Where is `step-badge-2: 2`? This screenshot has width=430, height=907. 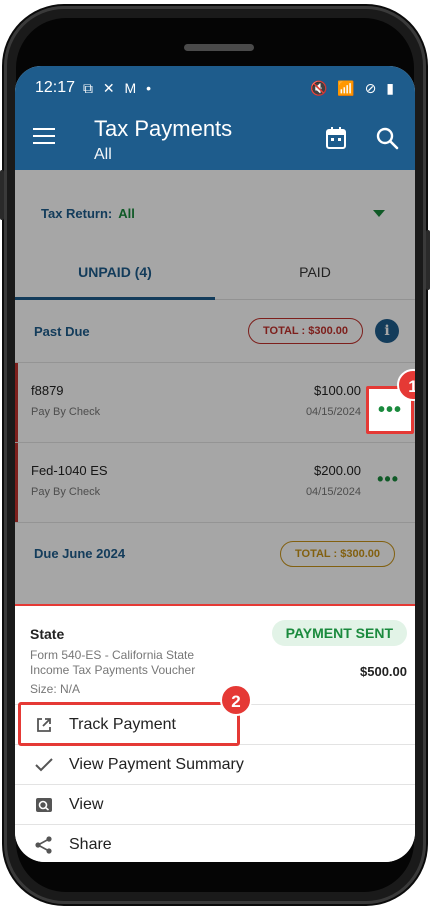
step-badge-2: 2 is located at coordinates (236, 700).